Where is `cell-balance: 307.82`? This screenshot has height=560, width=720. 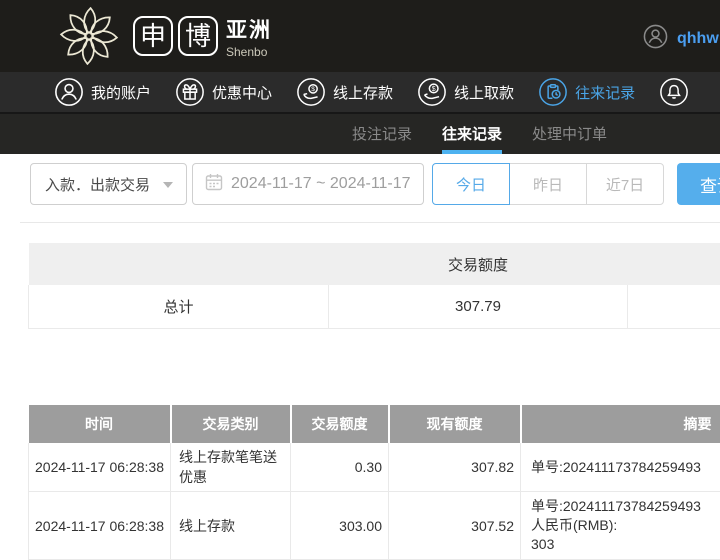 cell-balance: 307.82 is located at coordinates (455, 467).